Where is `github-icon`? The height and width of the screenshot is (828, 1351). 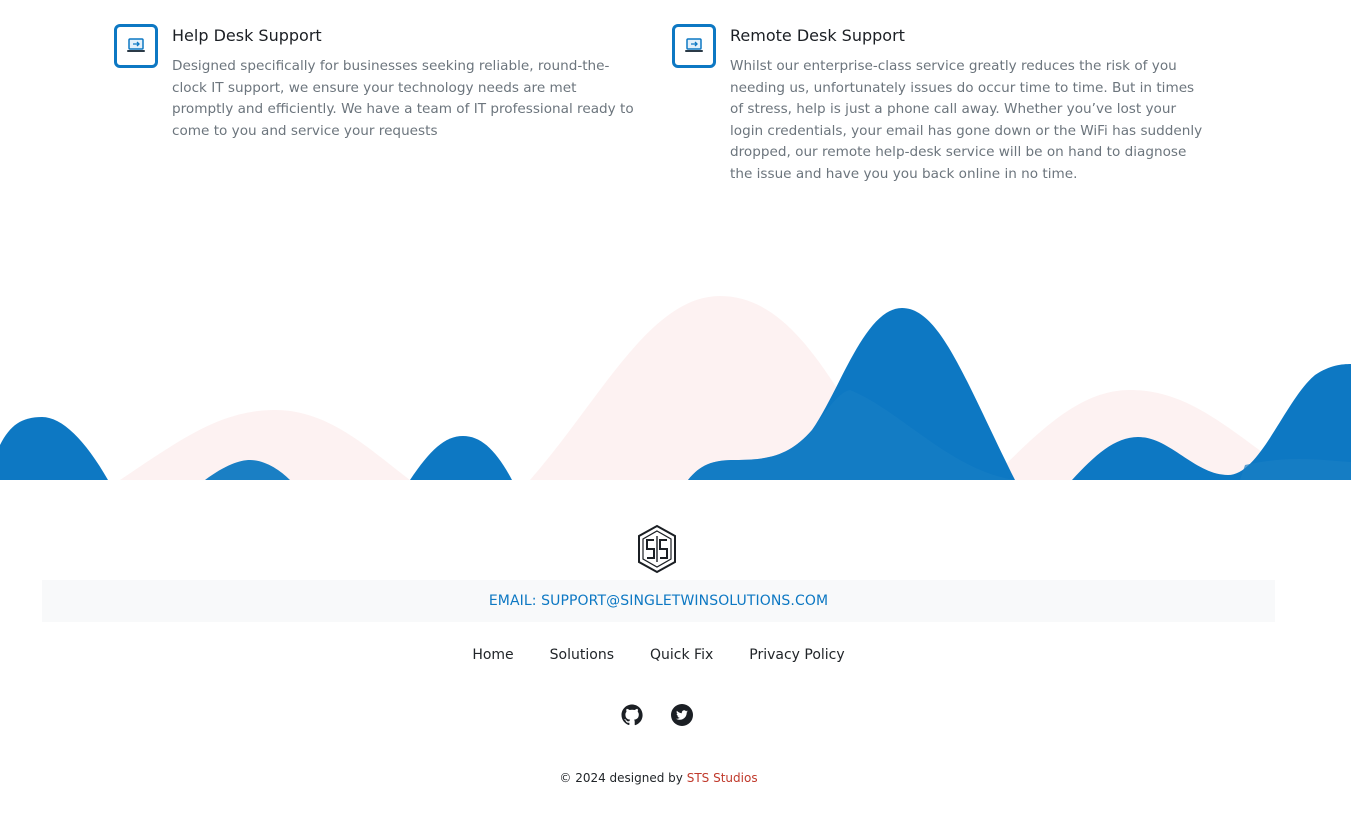
github-icon is located at coordinates (632, 715).